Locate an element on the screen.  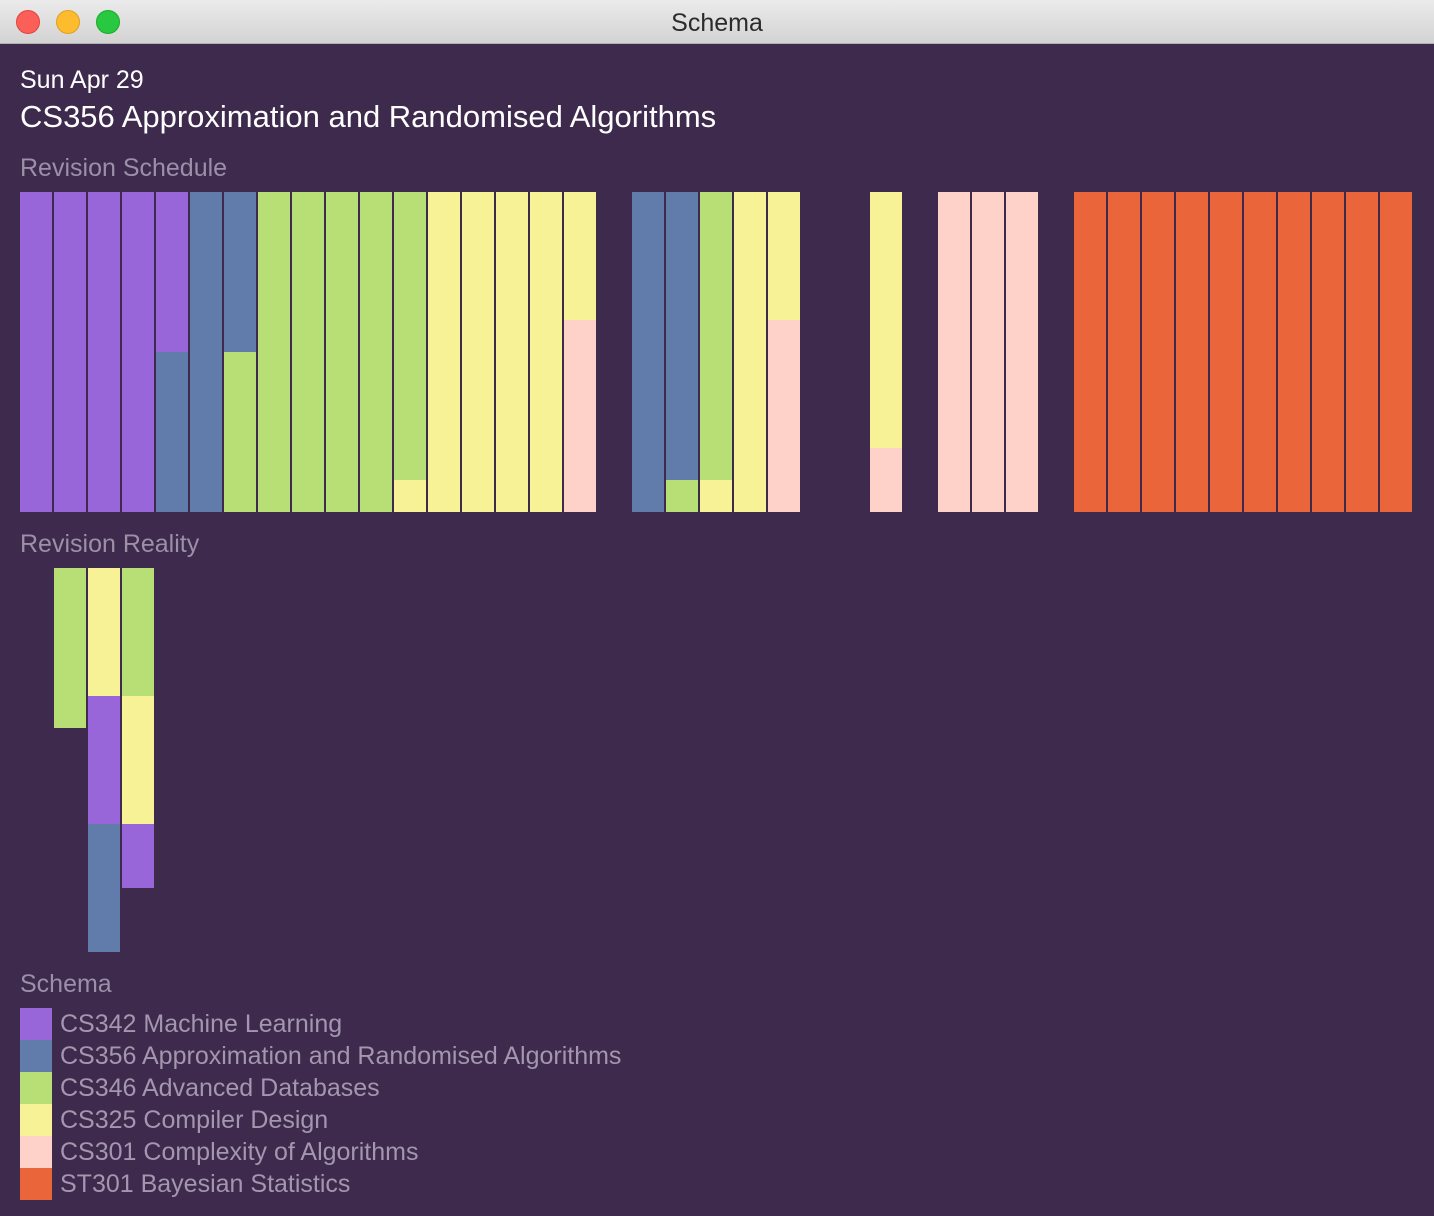
title-bar: Schema is located at coordinates (717, 22).